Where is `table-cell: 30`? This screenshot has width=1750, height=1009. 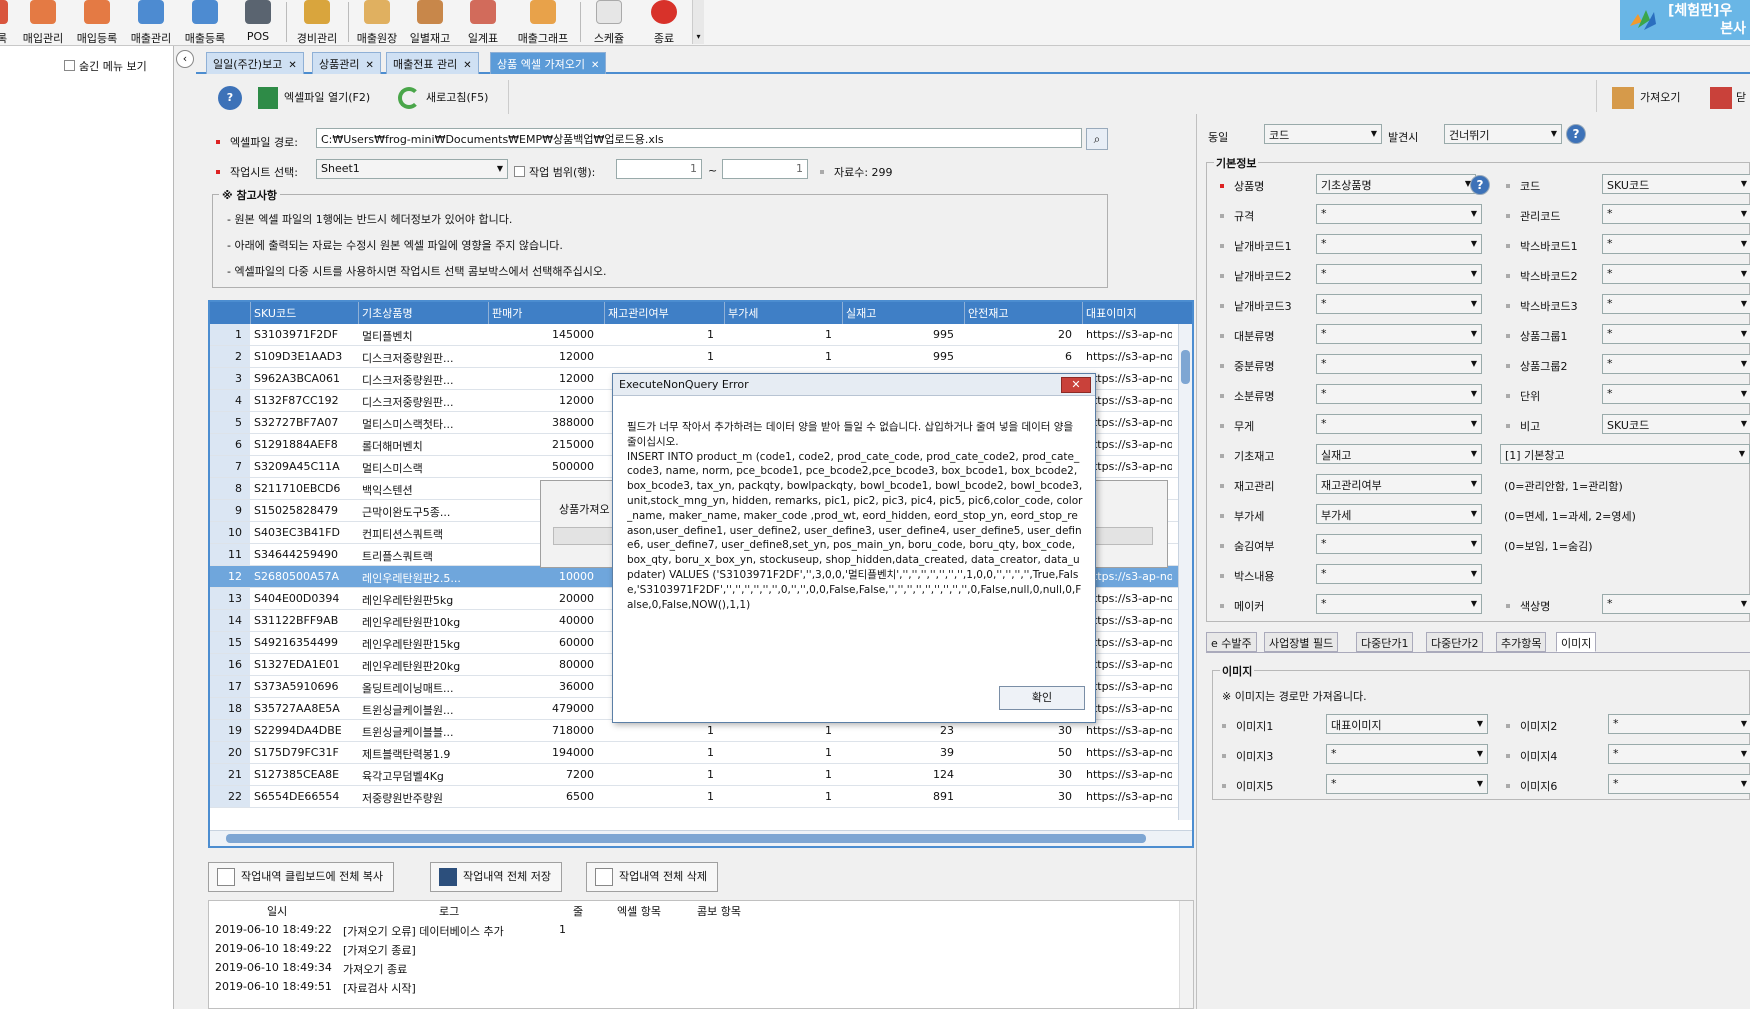
table-cell: 30 is located at coordinates (1020, 730).